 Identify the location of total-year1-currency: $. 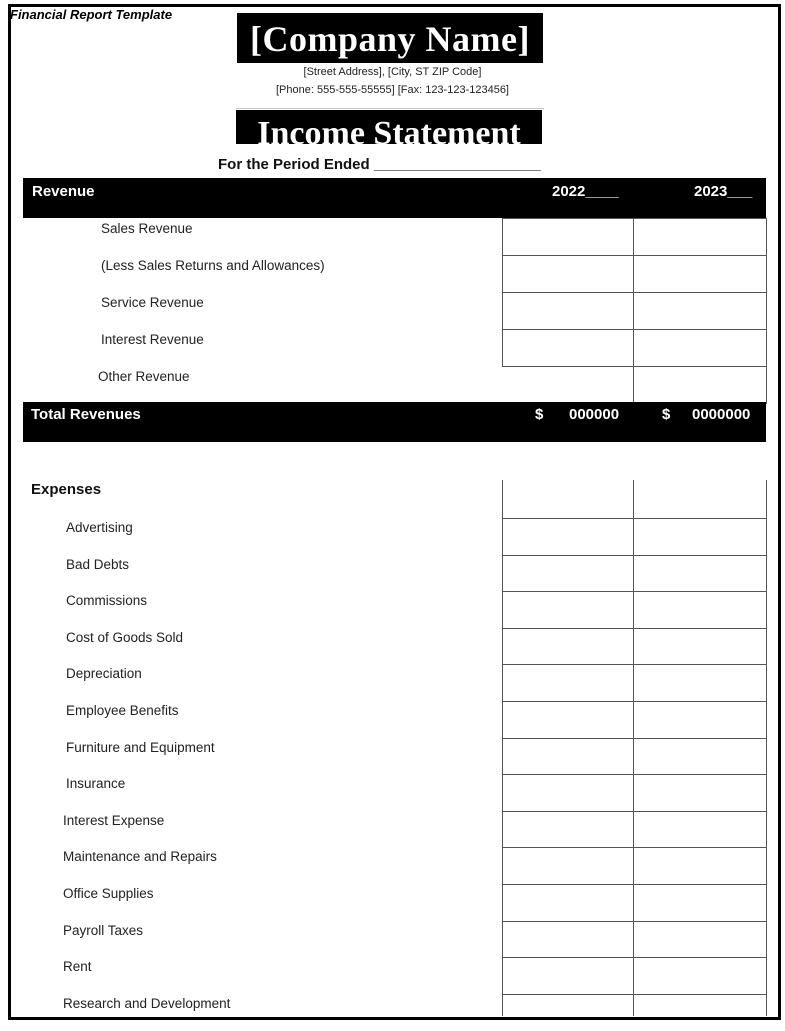
(539, 414).